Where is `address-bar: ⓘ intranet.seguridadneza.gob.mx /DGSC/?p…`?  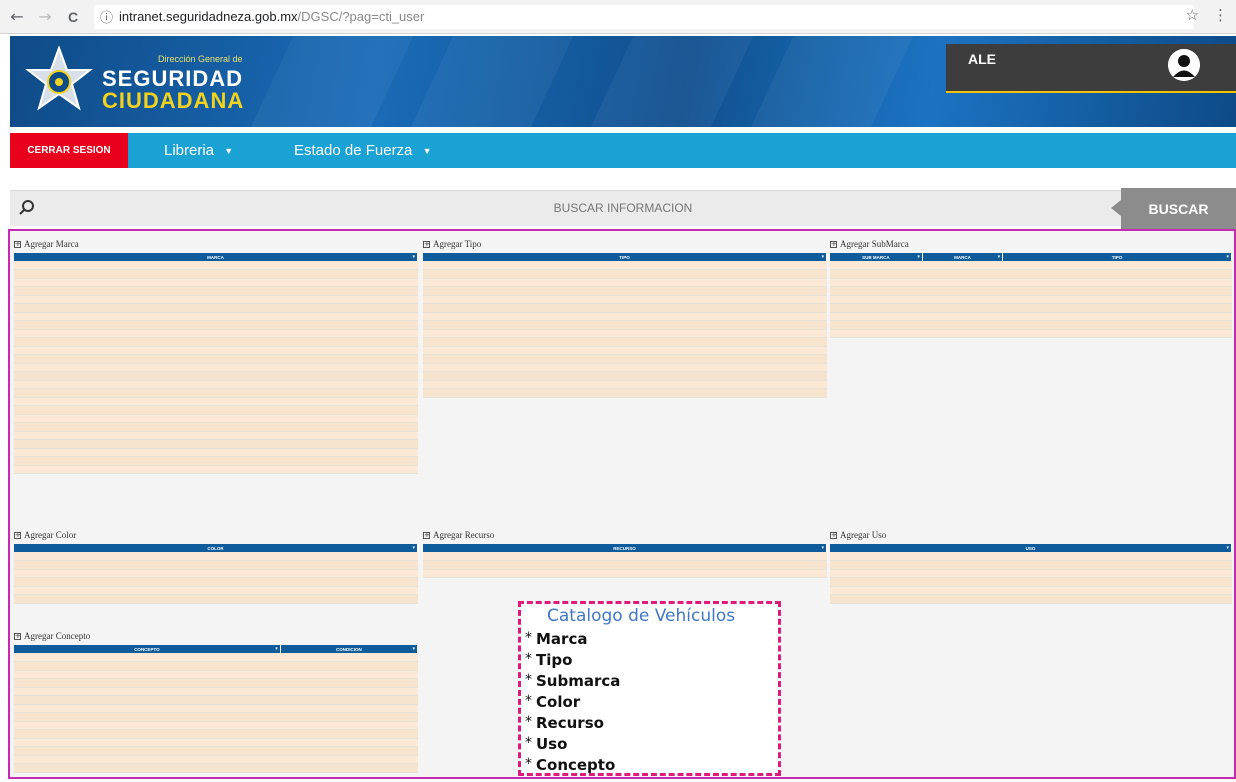 address-bar: ⓘ intranet.seguridadneza.gob.mx /DGSC/?p… is located at coordinates (644, 16).